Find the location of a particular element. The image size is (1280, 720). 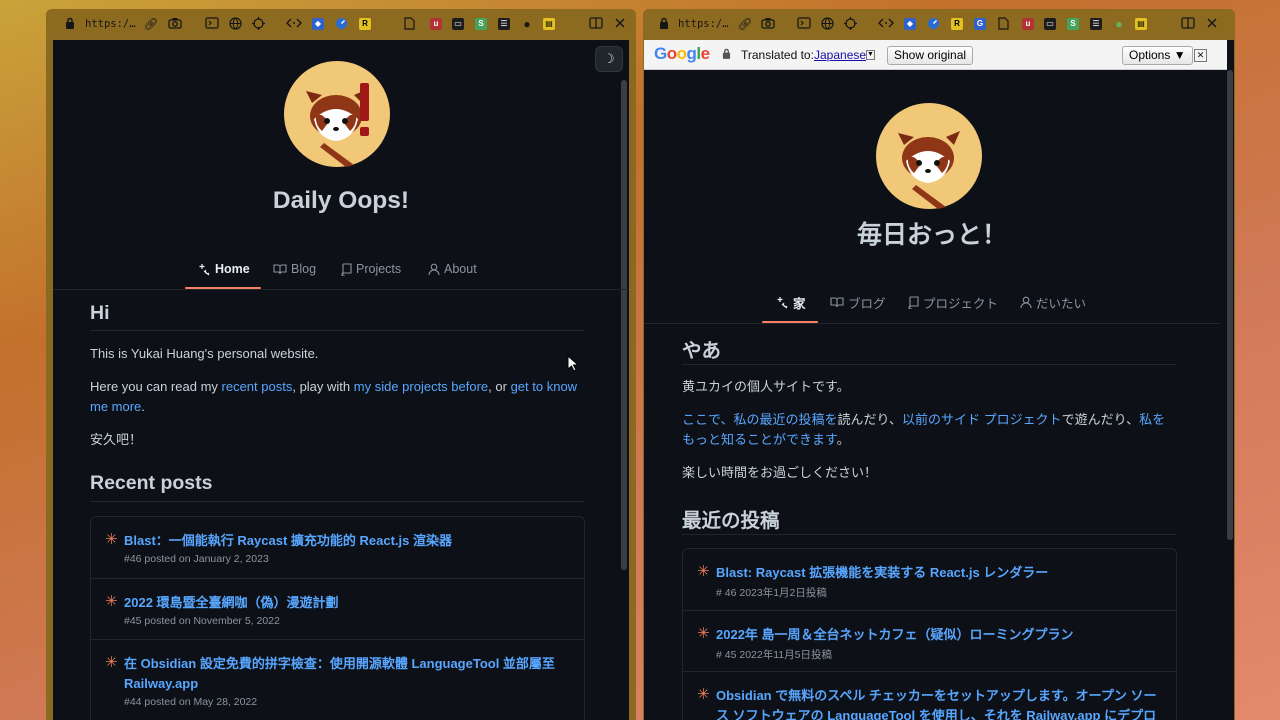

person-icon is located at coordinates (1026, 302).